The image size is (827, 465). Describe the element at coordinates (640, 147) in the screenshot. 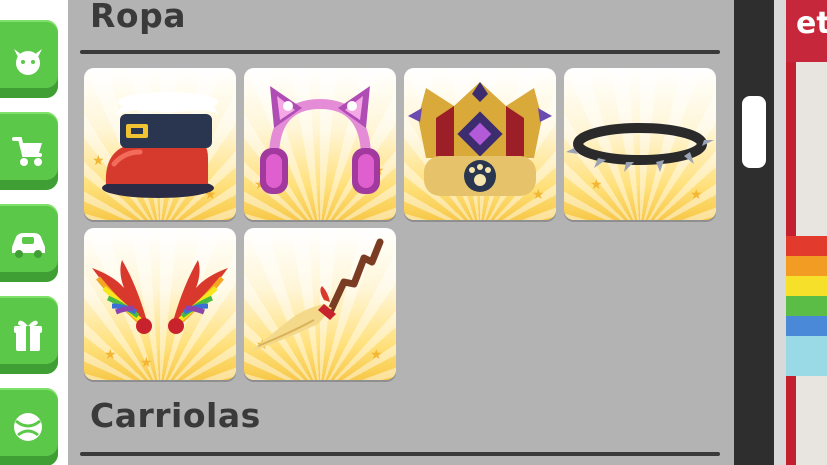

I see `spiked-collar-icon` at that location.